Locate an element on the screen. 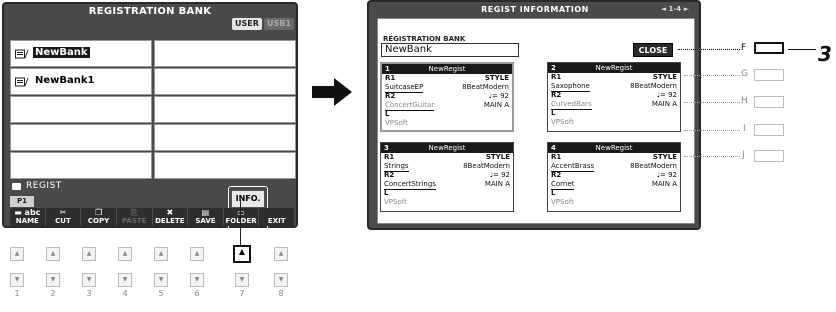 The width and height of the screenshot is (836, 312). folder-icon is located at coordinates (16, 186).